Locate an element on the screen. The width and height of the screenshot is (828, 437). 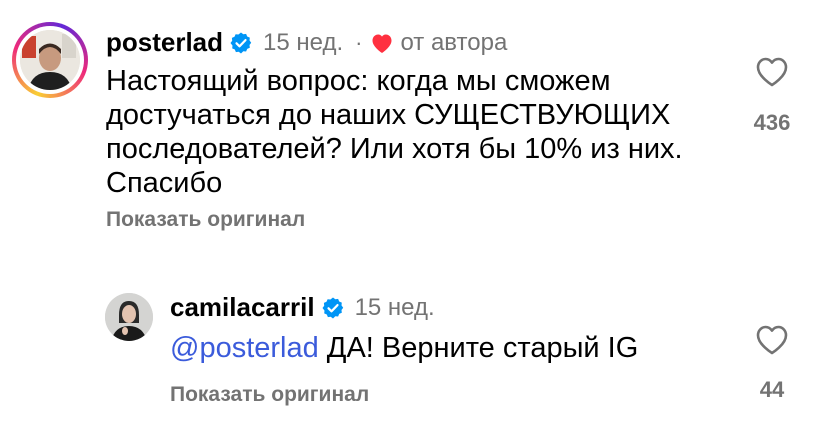
comment-text-line: Настоящий вопрос: когда мы сможем is located at coordinates (358, 81).